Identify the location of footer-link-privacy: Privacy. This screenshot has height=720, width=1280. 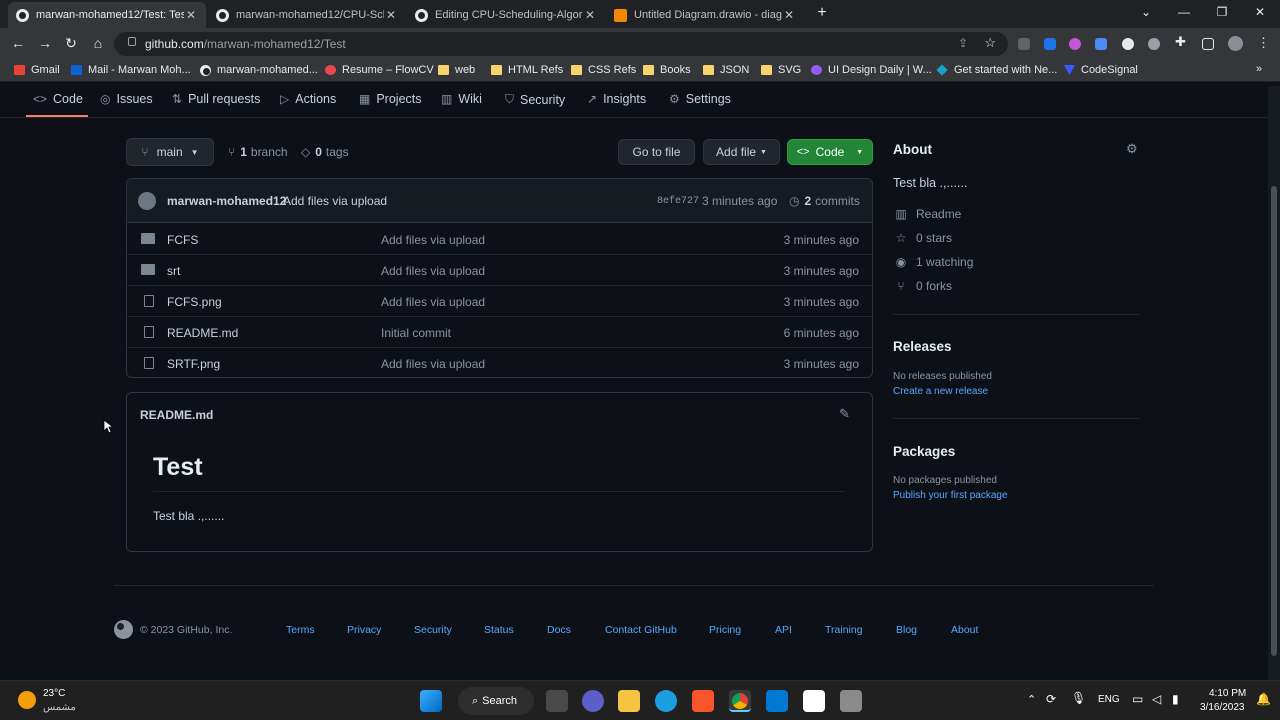
(364, 630).